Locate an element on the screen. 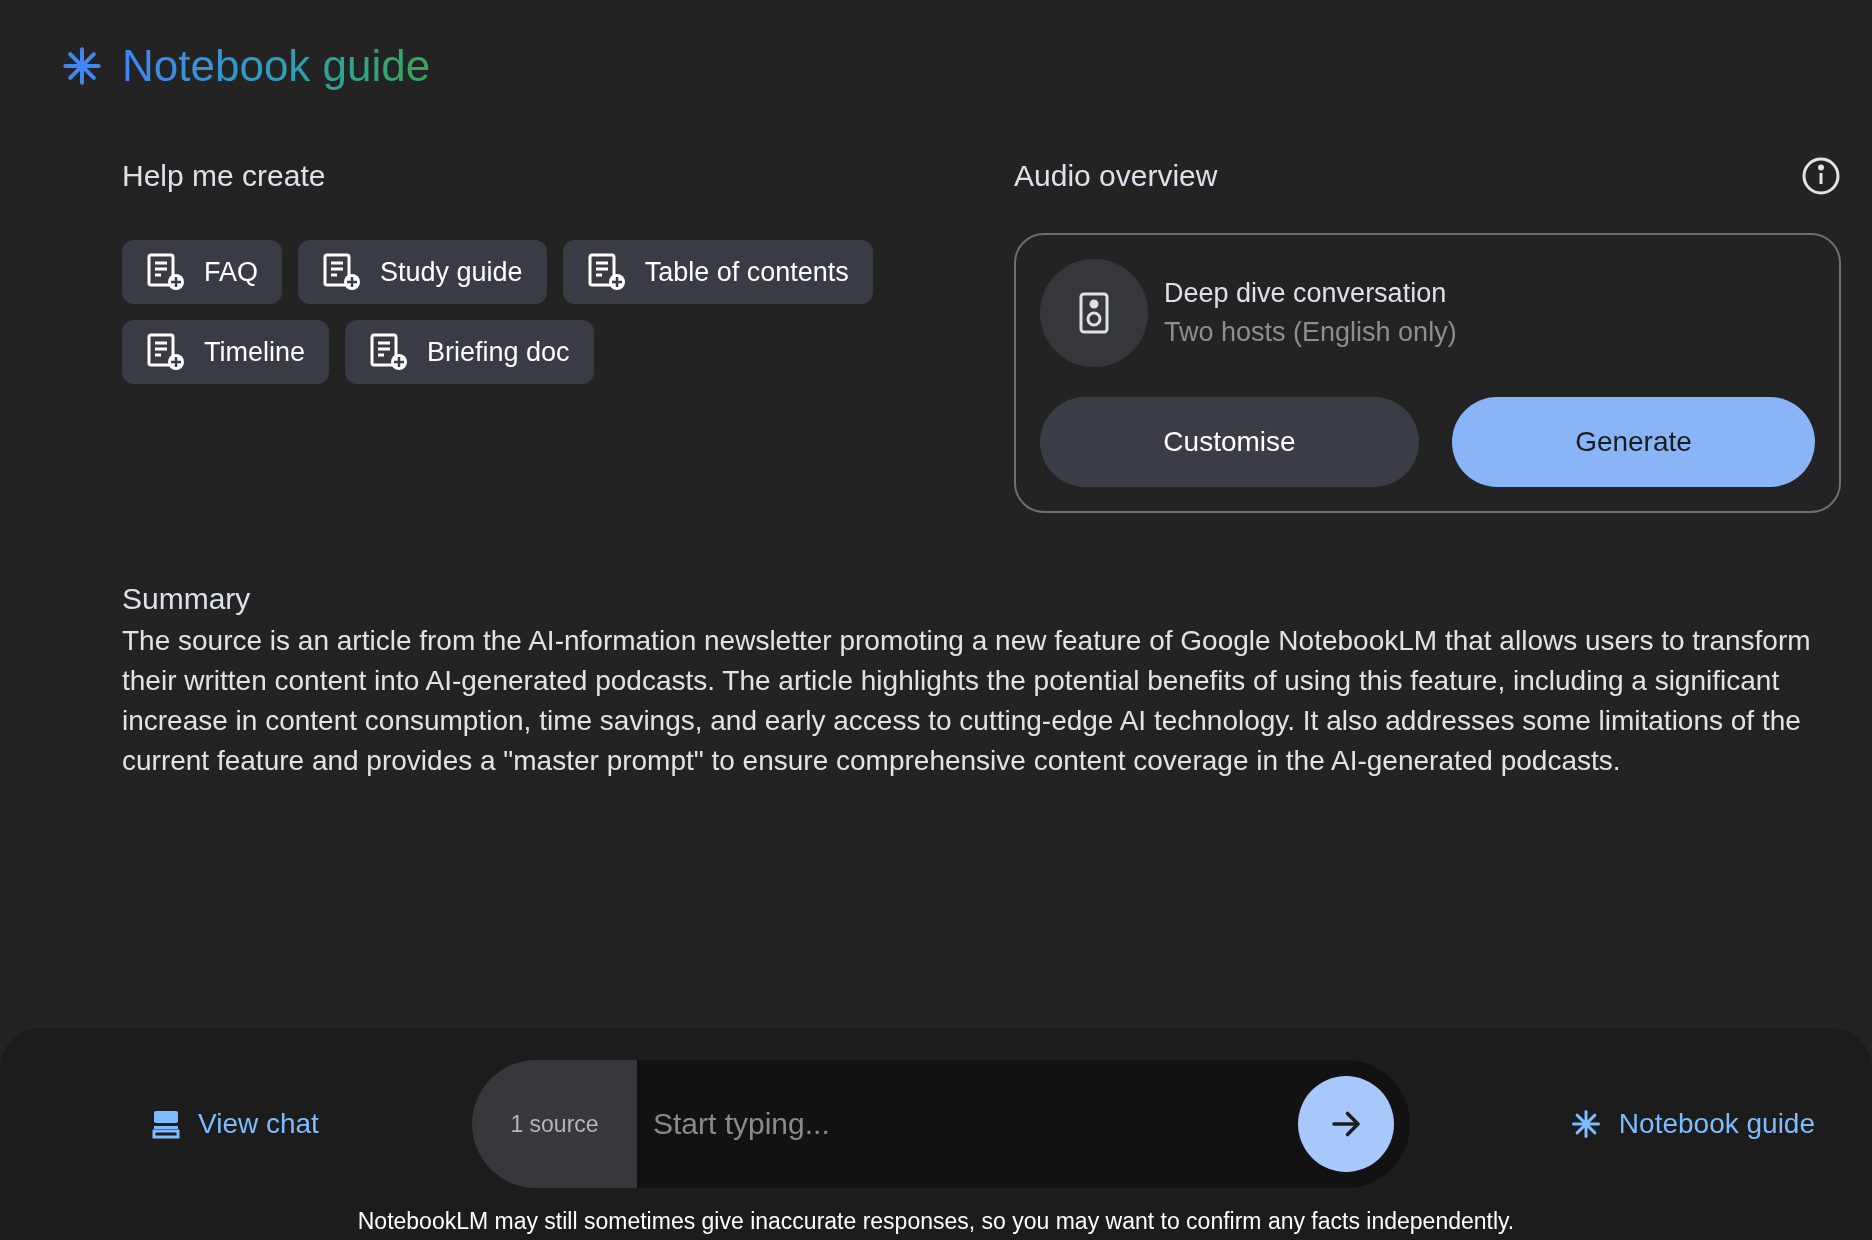  info-icon is located at coordinates (1821, 176).